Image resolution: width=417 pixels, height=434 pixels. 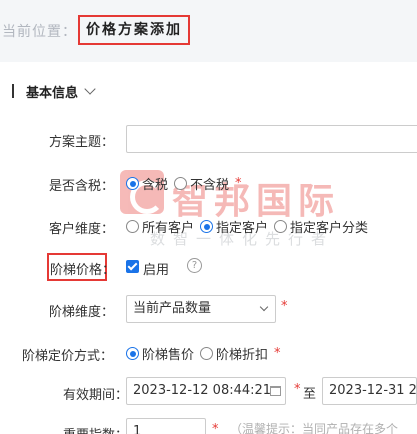 What do you see at coordinates (96, 395) in the screenshot?
I see `valid-period-label: 有效期间：` at bounding box center [96, 395].